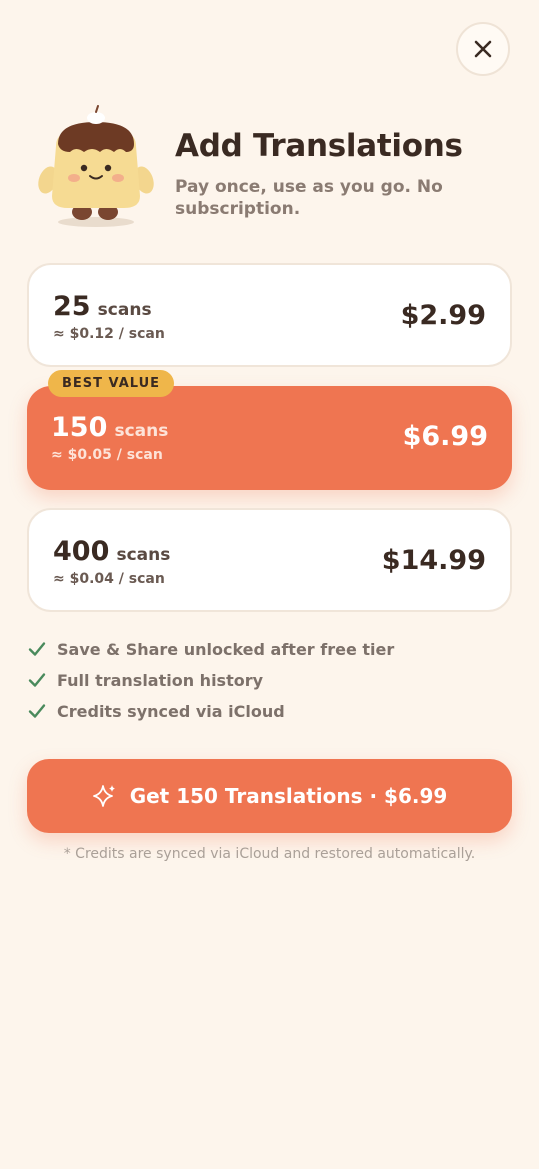 The width and height of the screenshot is (539, 1169). Describe the element at coordinates (79, 427) in the screenshot. I see `plan-quantity: 150` at that location.